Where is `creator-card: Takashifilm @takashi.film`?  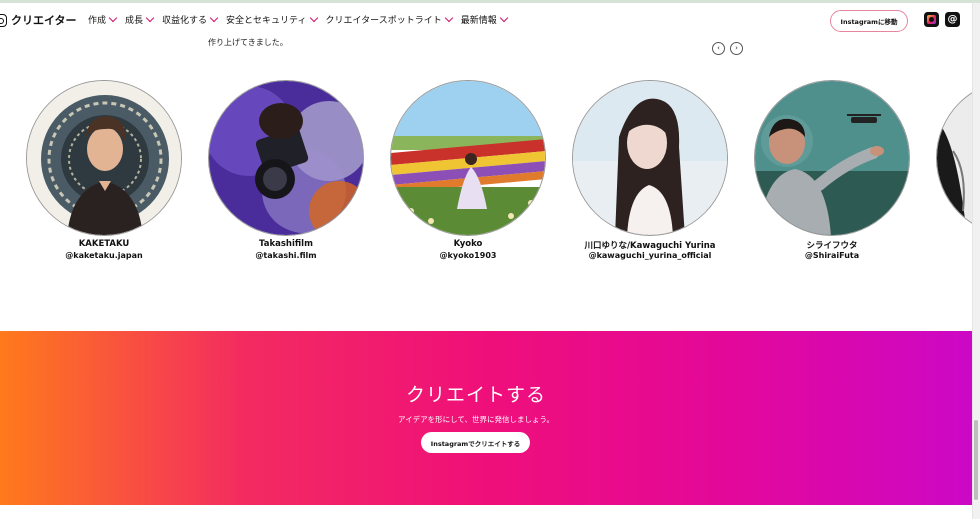 creator-card: Takashifilm @takashi.film is located at coordinates (286, 175).